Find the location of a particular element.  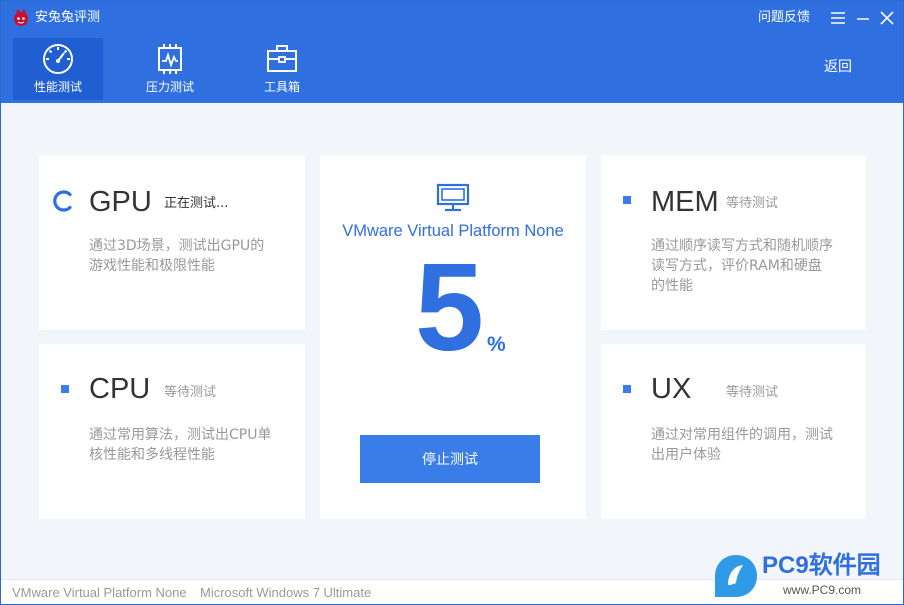

progress-value: 5 is located at coordinates (449, 308).